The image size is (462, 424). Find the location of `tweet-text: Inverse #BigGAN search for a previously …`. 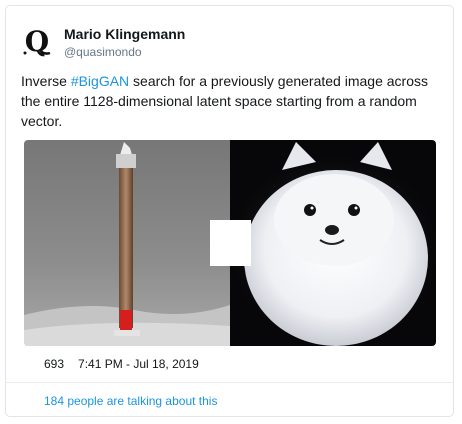

tweet-text: Inverse #BigGAN search for a previously … is located at coordinates (228, 101).